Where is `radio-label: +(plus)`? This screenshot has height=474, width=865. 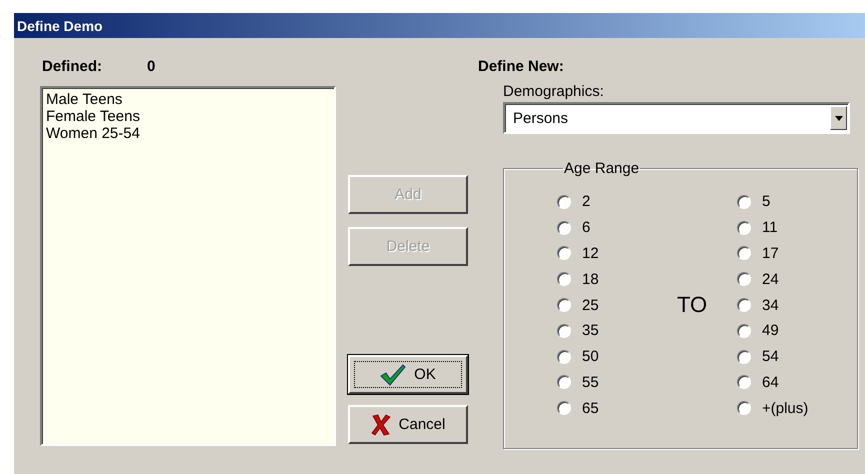 radio-label: +(plus) is located at coordinates (785, 408).